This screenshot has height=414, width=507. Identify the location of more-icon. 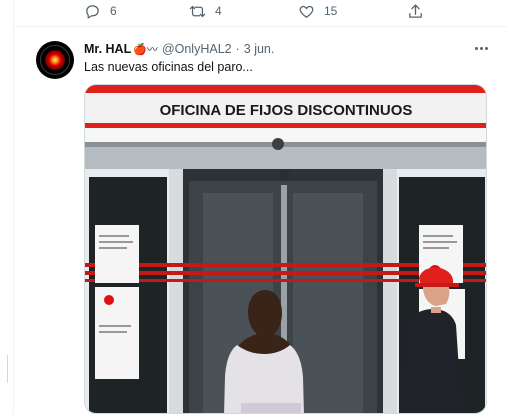
(476, 48).